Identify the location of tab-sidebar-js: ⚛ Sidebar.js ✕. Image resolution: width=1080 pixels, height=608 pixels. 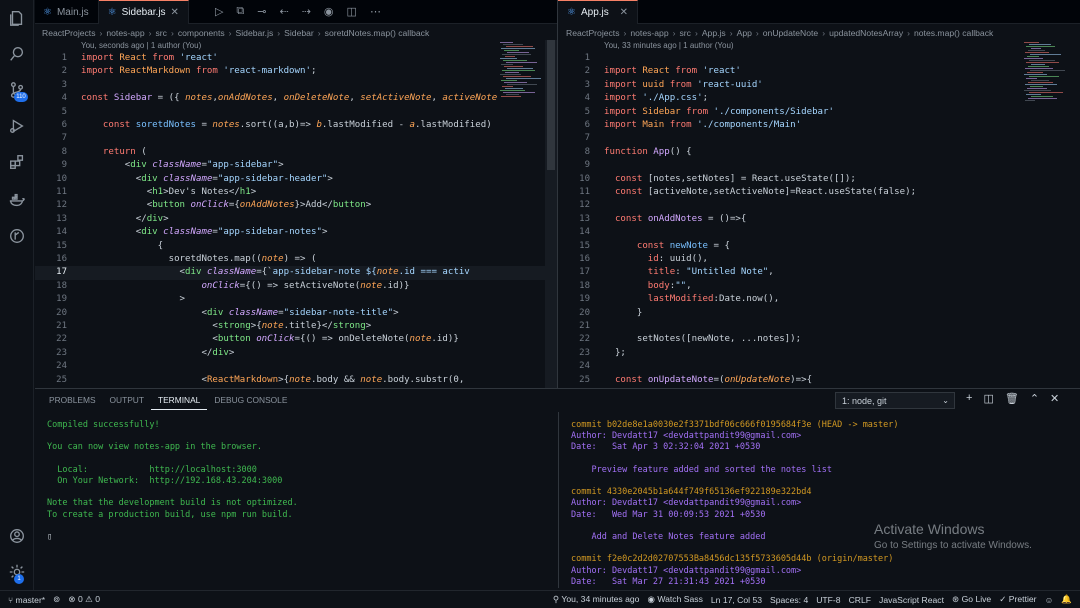
(143, 12).